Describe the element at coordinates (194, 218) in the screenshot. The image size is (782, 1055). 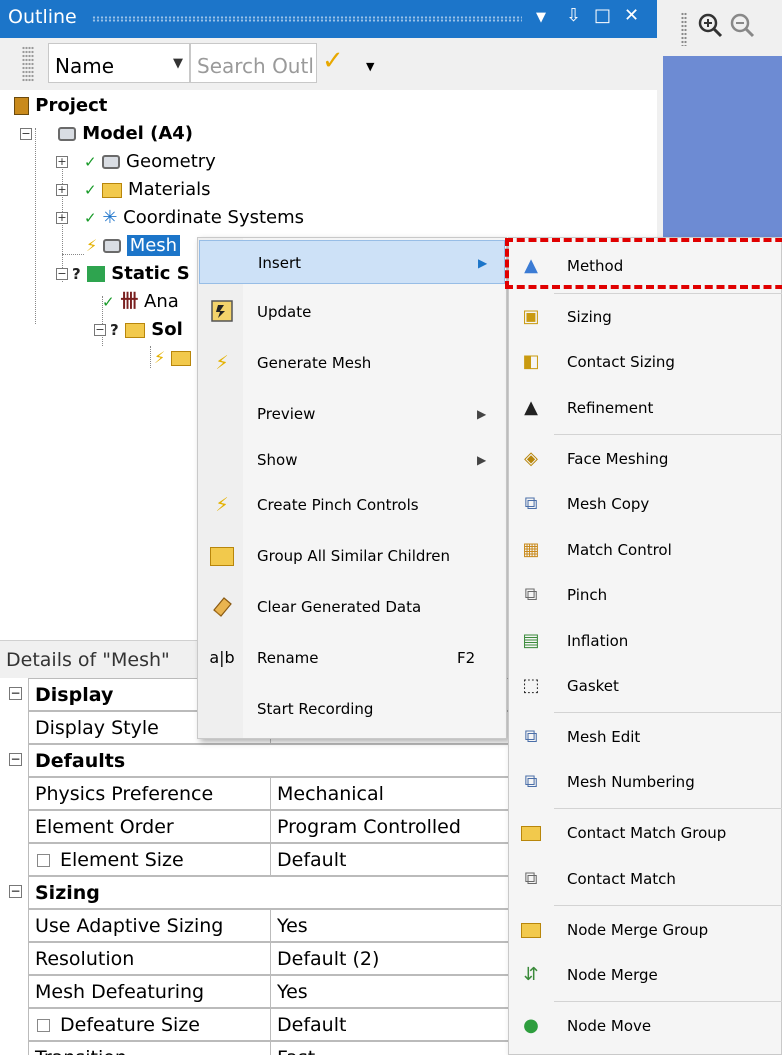
I see `tree-node-coordinate-systems: ✓ ✳ Coordinate Systems` at that location.